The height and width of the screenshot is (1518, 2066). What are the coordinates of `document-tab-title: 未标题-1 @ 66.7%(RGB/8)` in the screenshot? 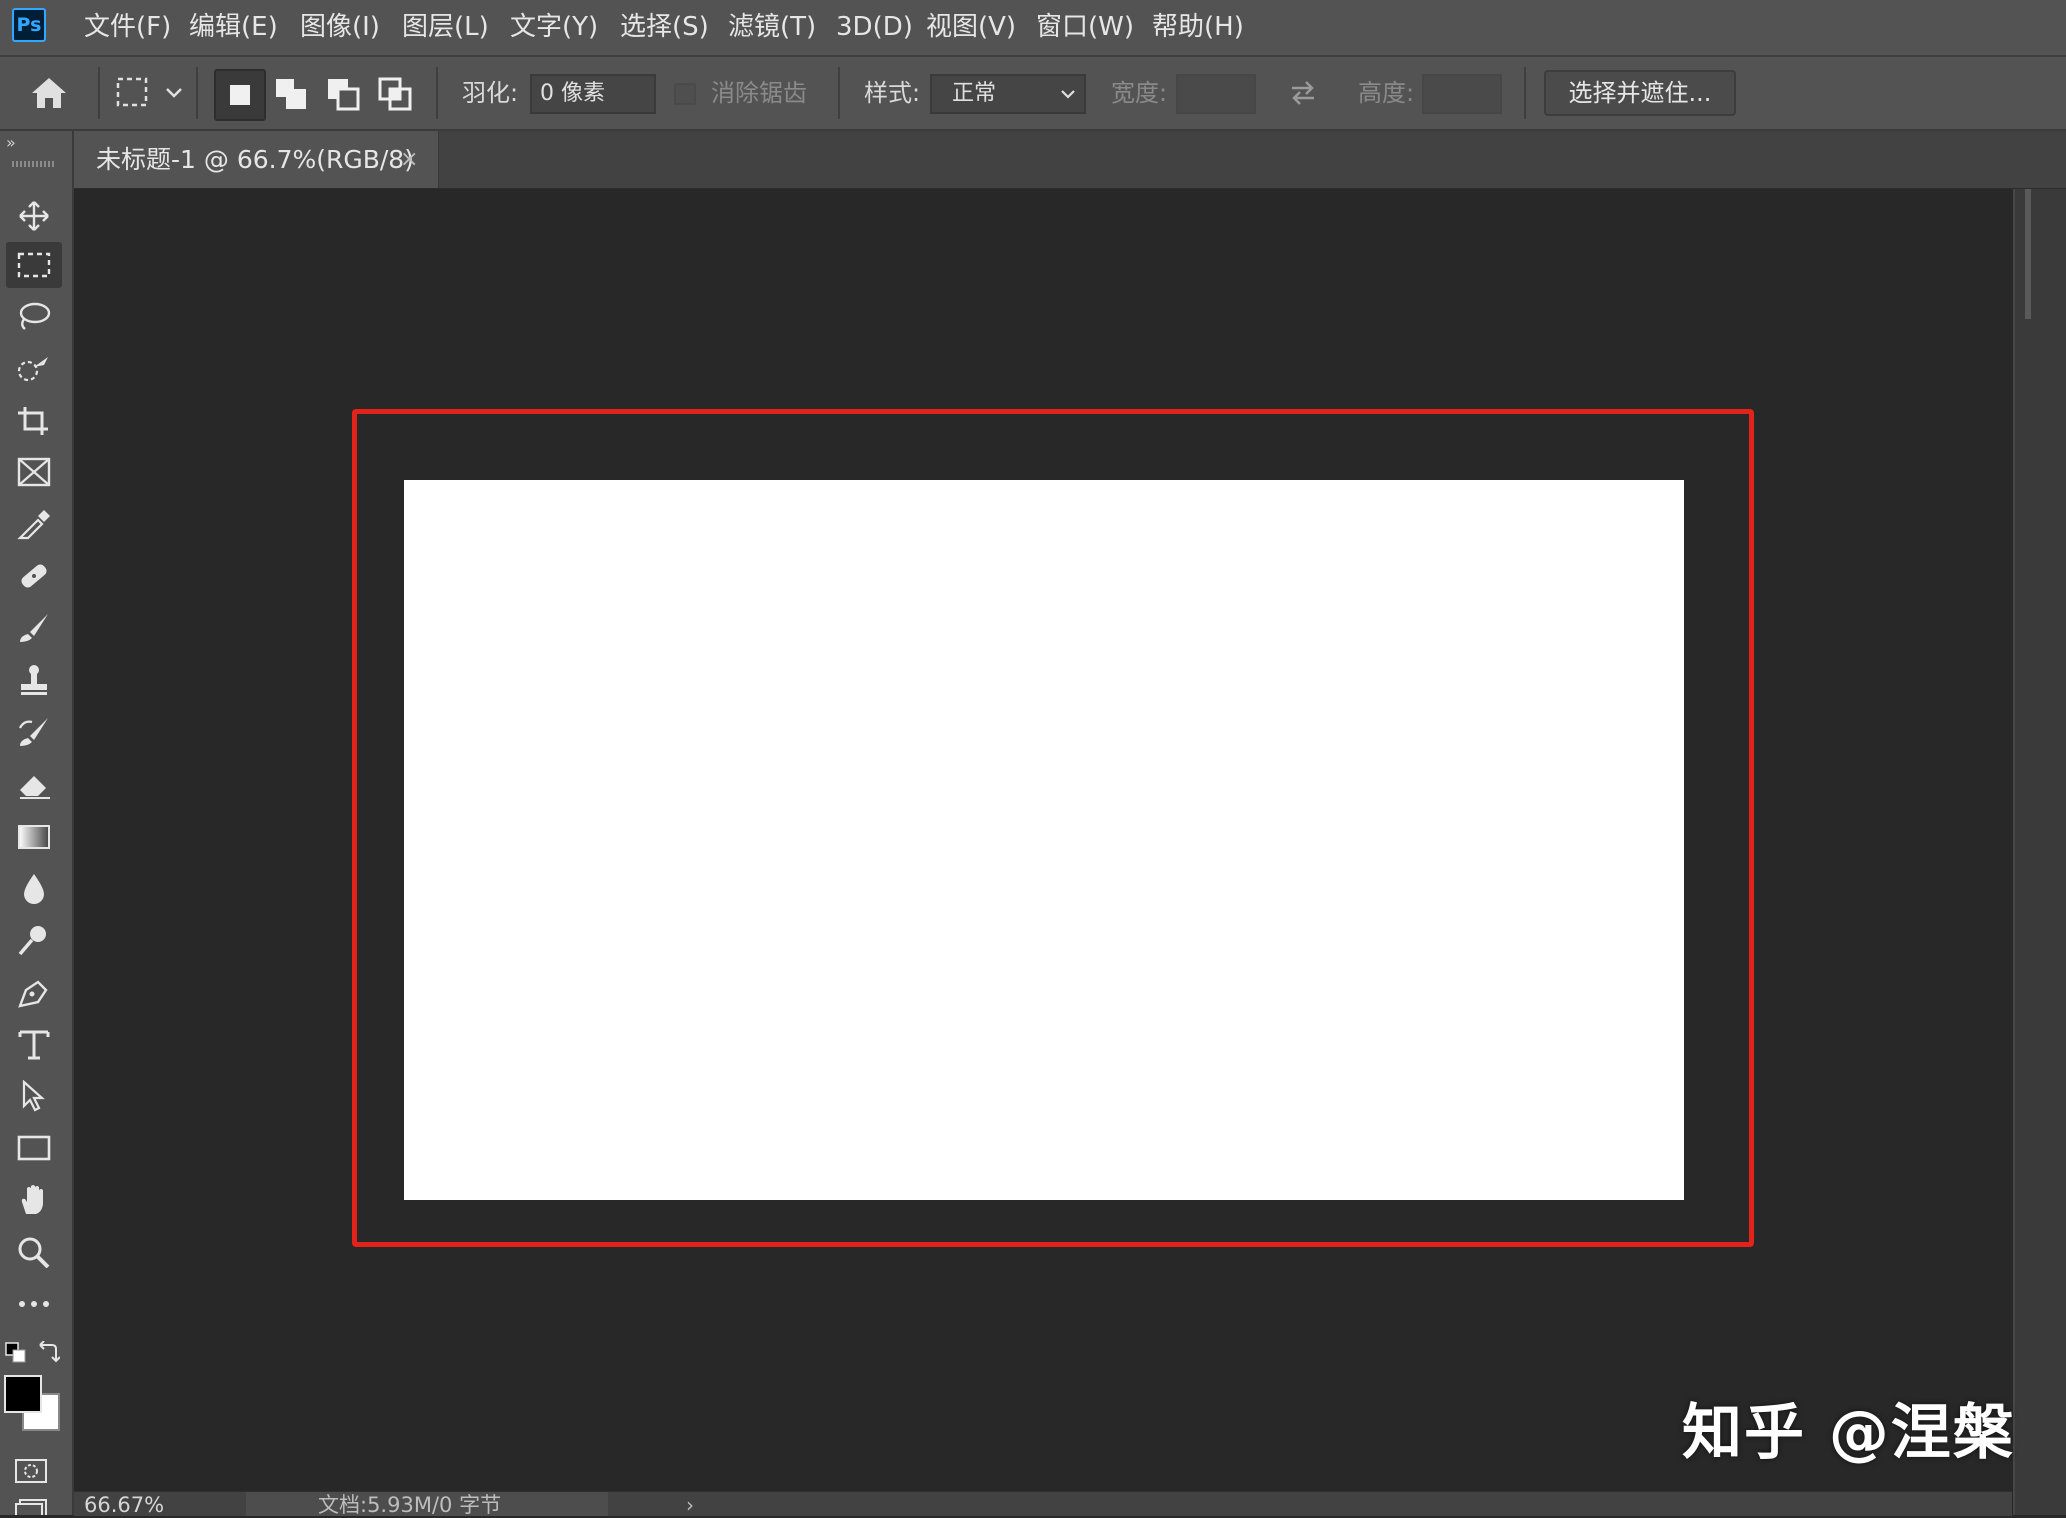 It's located at (255, 159).